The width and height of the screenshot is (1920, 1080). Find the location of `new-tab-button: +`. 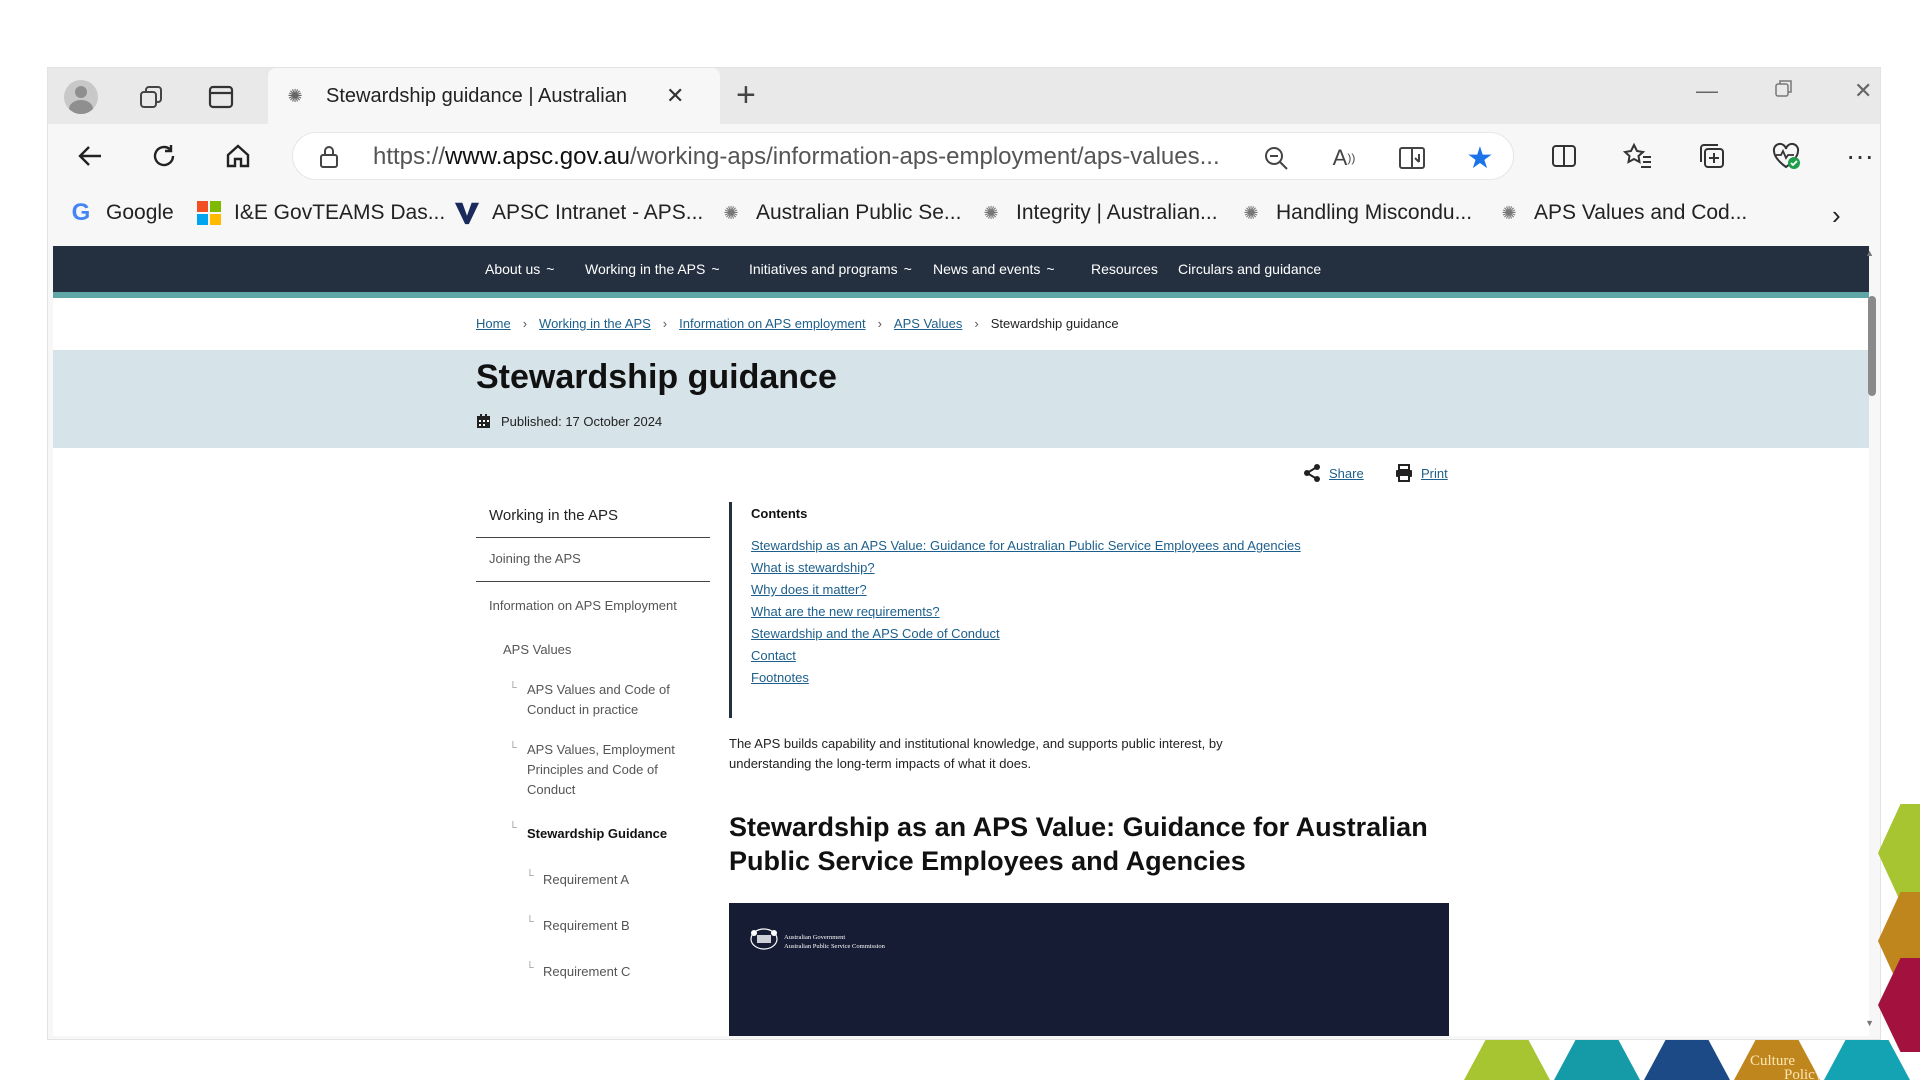

new-tab-button: + is located at coordinates (746, 95).